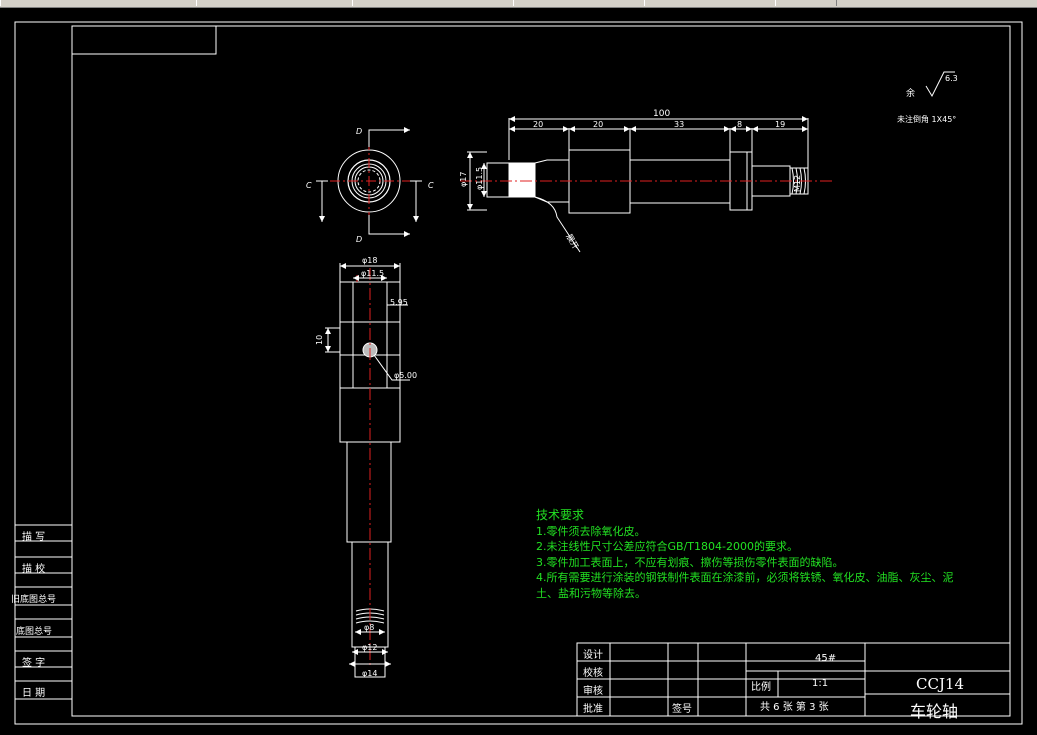 The width and height of the screenshot is (1037, 735). Describe the element at coordinates (43, 612) in the screenshot. I see `left-strip-frame` at that location.